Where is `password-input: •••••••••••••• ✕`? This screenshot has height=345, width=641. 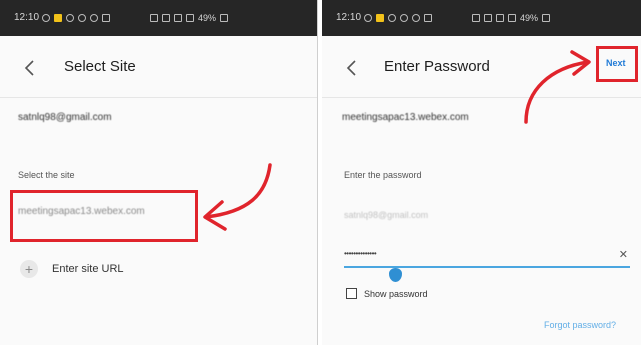
password-input: •••••••••••••• ✕ is located at coordinates (487, 257).